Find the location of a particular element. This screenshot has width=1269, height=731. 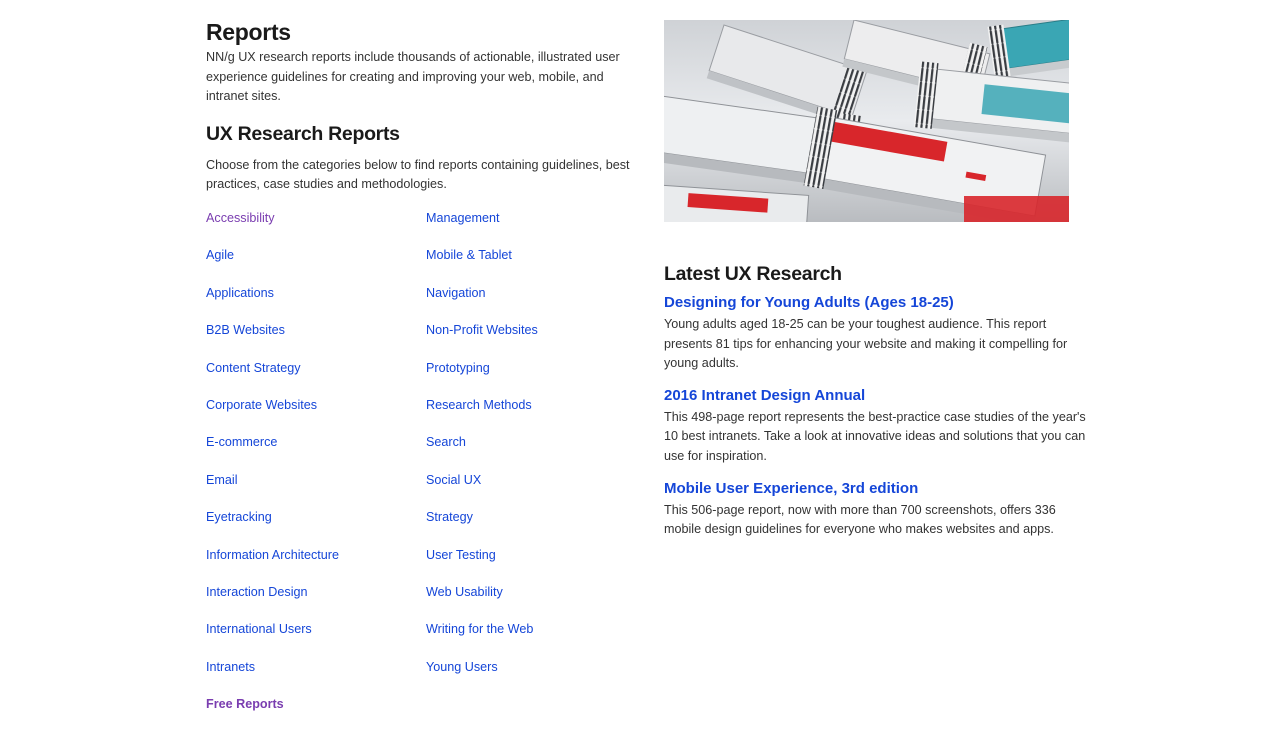

category-link-b2b-websites: B2B Websites is located at coordinates (311, 338).